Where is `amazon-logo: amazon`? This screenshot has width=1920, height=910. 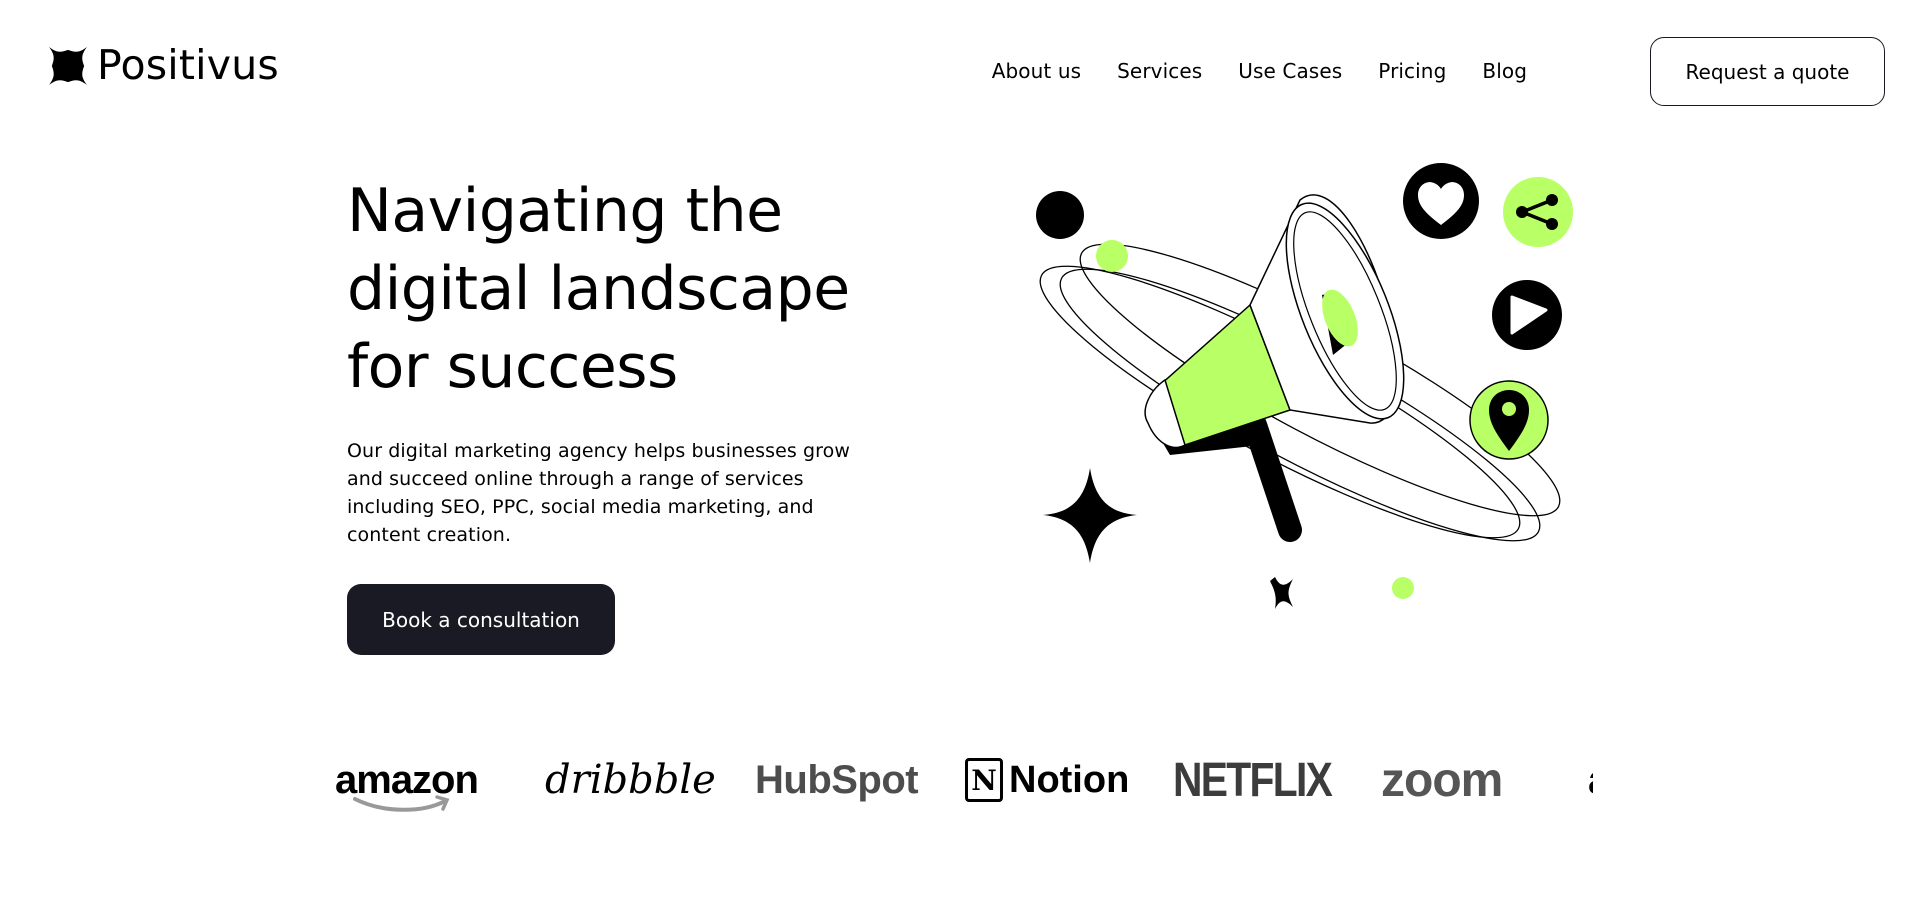
amazon-logo: amazon is located at coordinates (407, 780).